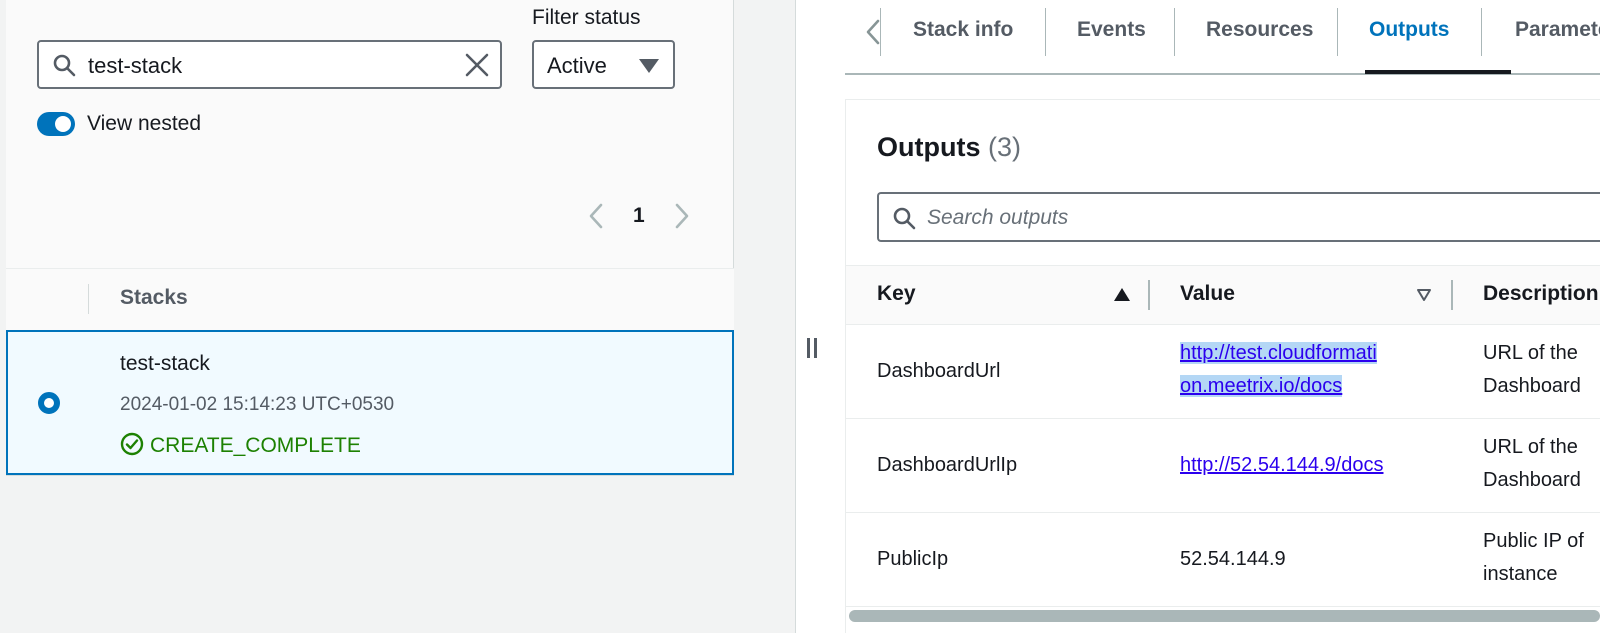 The image size is (1600, 633). Describe the element at coordinates (1227, 218) in the screenshot. I see `outputs-search-input` at that location.